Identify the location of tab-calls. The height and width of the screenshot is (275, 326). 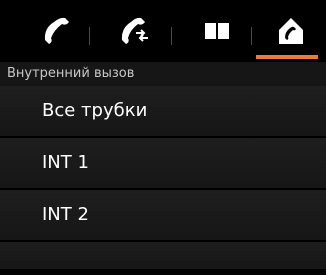
(55, 31).